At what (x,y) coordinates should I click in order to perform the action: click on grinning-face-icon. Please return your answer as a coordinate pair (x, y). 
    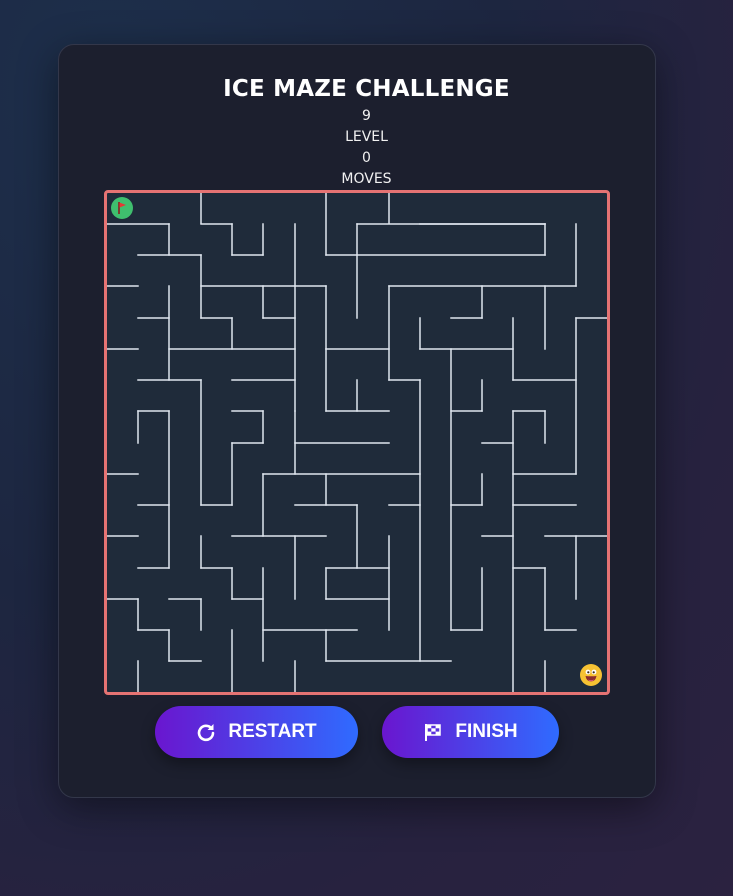
    Looking at the image, I should click on (591, 675).